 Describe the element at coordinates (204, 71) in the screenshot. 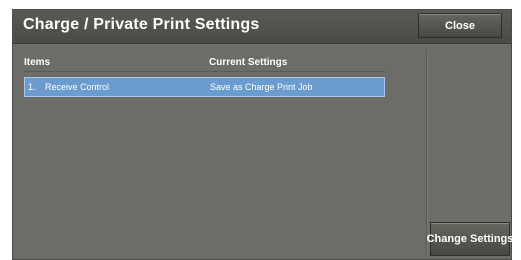

I see `header-divider` at that location.